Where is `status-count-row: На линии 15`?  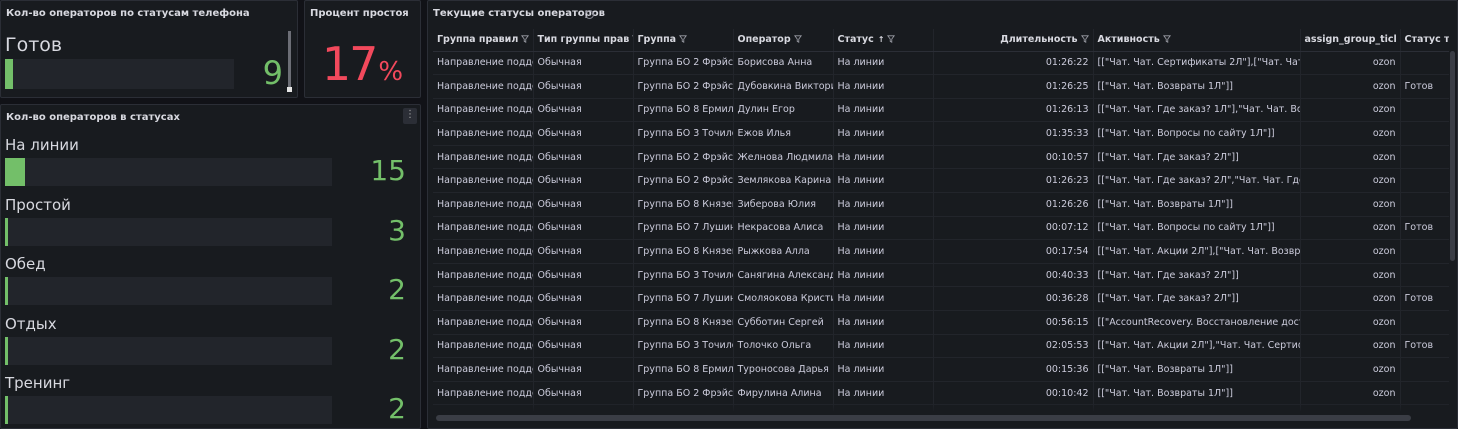 status-count-row: На линии 15 is located at coordinates (211, 163).